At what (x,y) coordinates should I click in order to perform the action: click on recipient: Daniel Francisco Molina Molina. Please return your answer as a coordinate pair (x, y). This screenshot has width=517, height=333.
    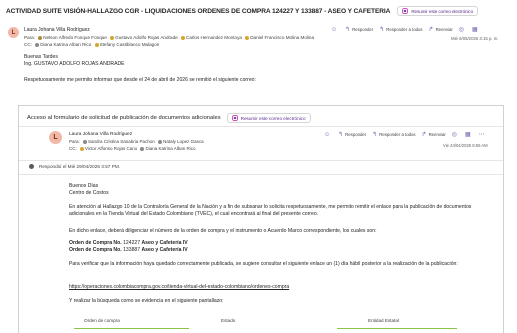
    Looking at the image, I should click on (282, 37).